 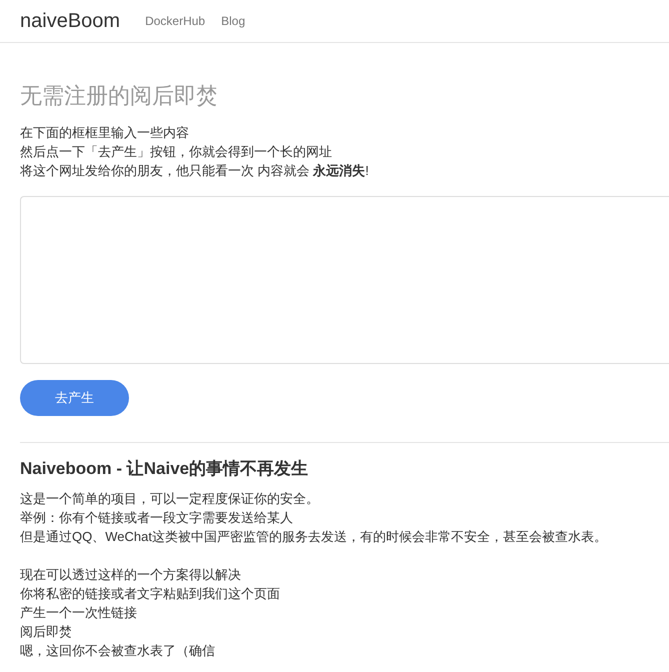 I want to click on body-text: 产生一个一次性链接, so click(x=79, y=613).